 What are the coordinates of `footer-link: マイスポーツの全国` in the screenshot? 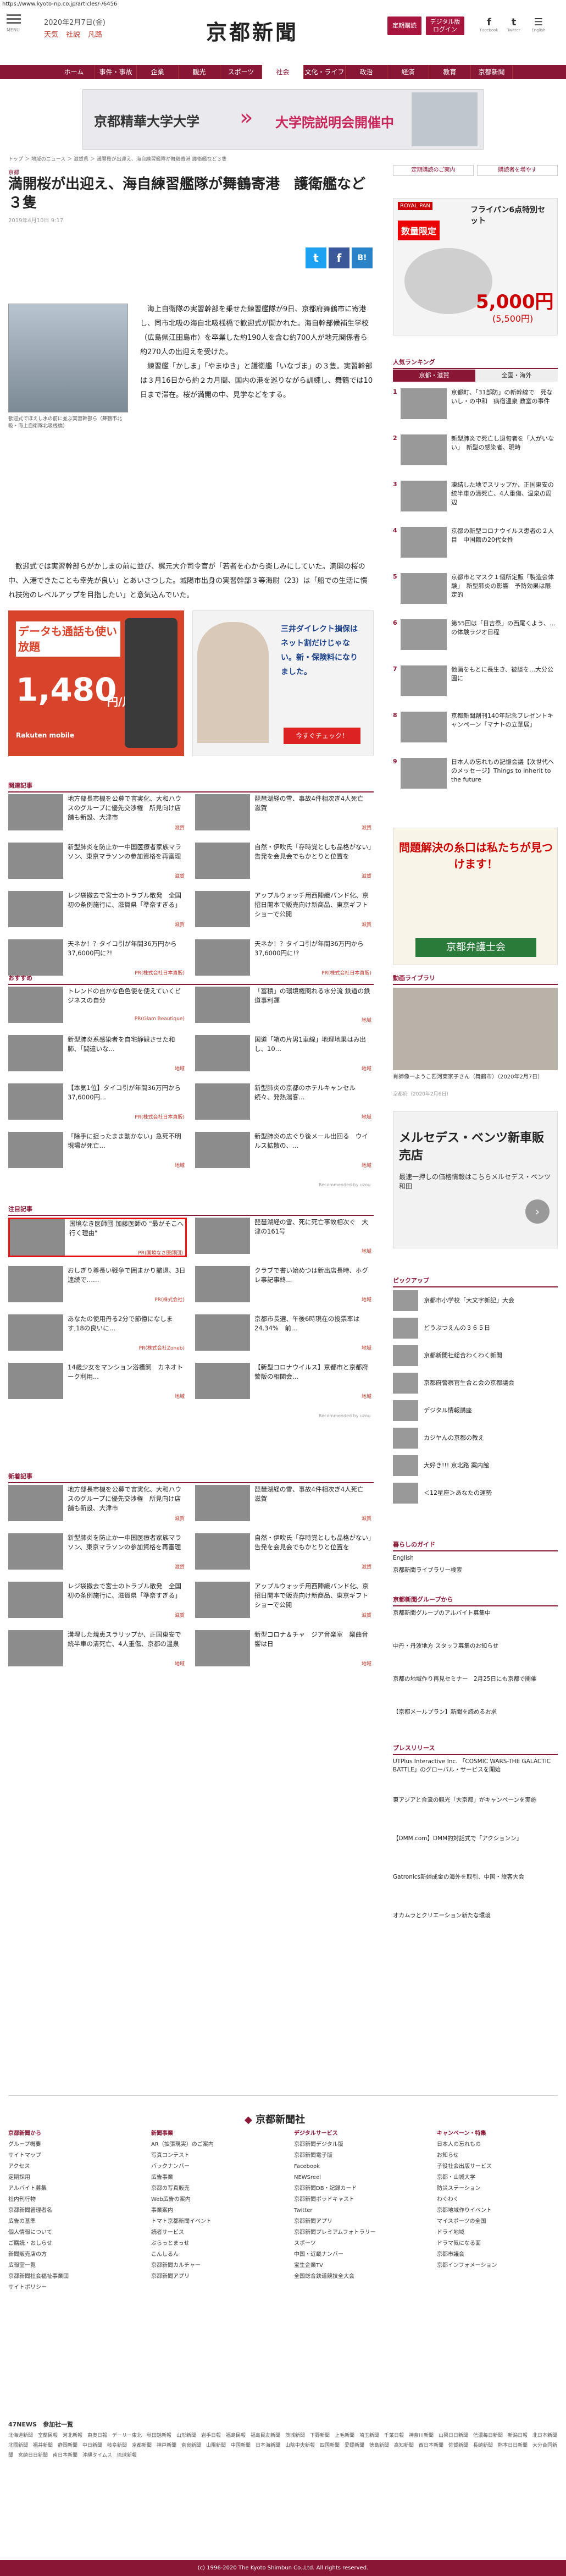 It's located at (498, 2221).